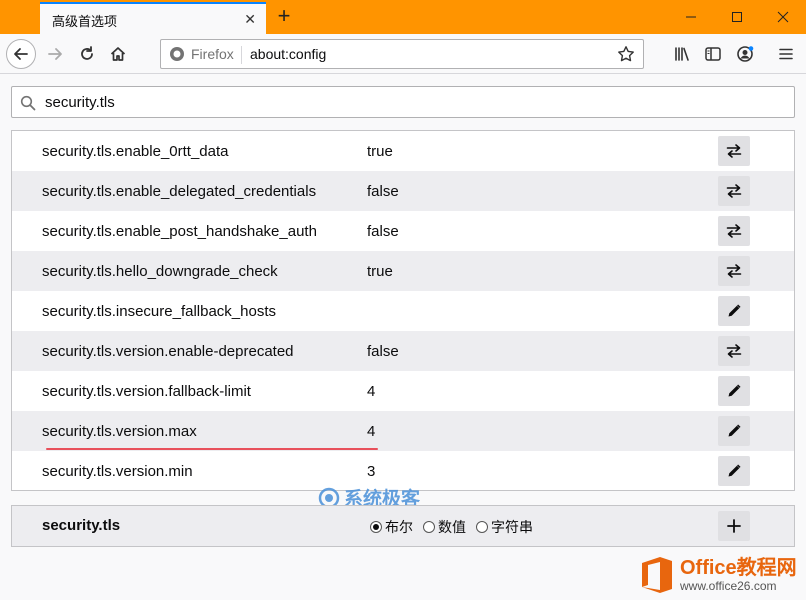 Image resolution: width=806 pixels, height=600 pixels. I want to click on pref-row: security.tls.hello_downgrade_check true, so click(403, 271).